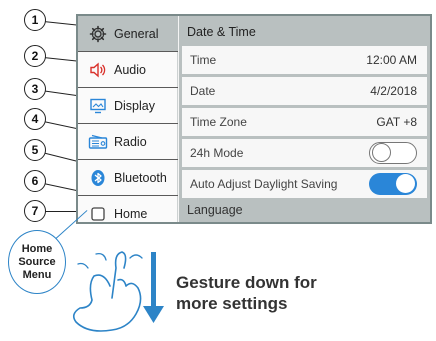  I want to click on setting-label: Time, so click(203, 60).